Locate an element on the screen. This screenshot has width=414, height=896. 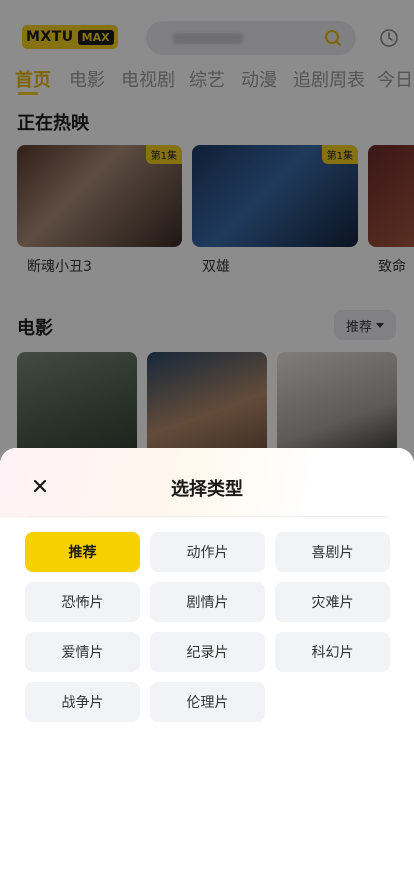
type-option-ethics: 伦理片 is located at coordinates (207, 702).